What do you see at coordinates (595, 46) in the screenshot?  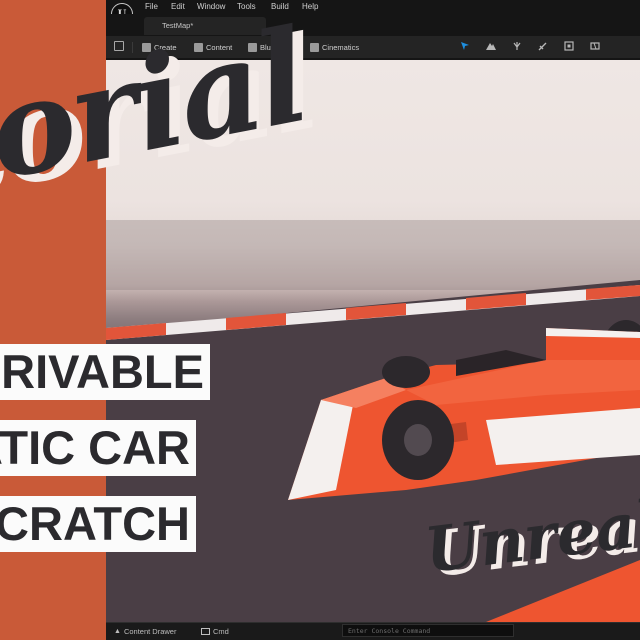 I see `fracture-mode-icon` at bounding box center [595, 46].